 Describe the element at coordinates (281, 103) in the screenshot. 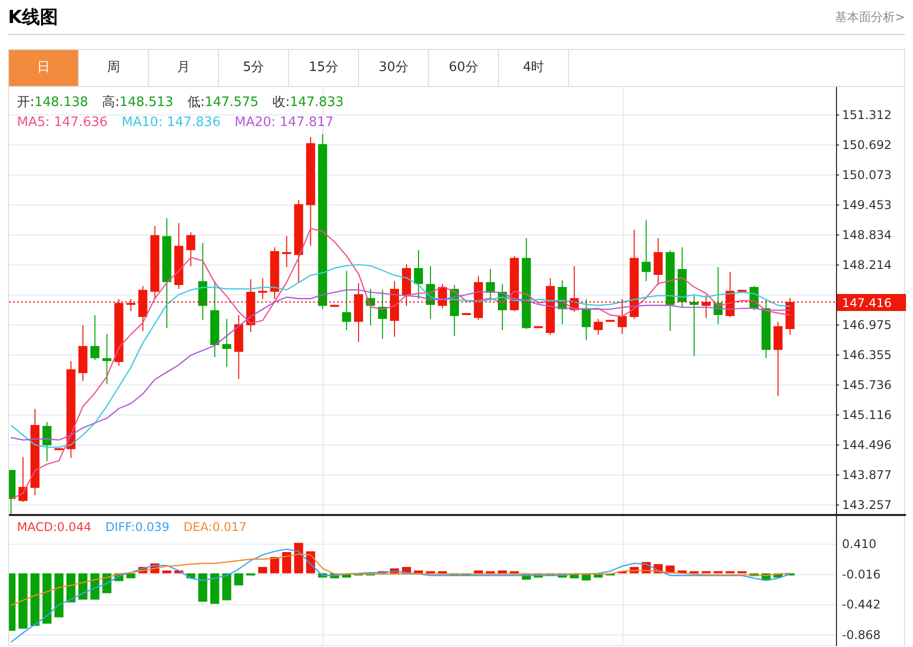

I see `quote-label: 收:` at that location.